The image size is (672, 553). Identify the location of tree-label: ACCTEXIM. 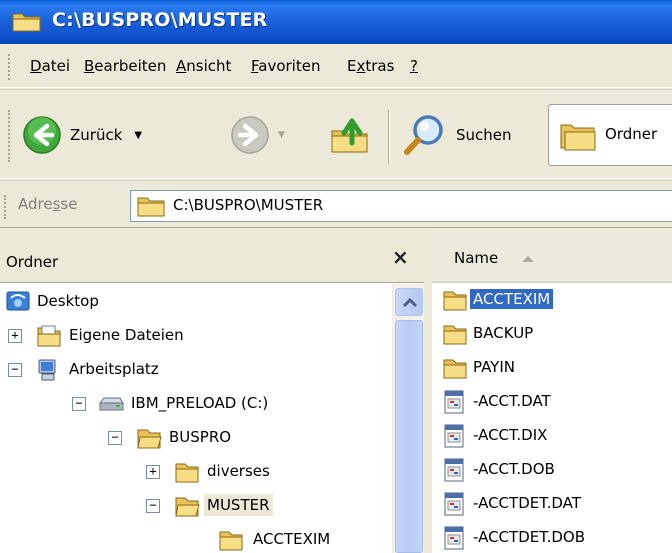
(292, 539).